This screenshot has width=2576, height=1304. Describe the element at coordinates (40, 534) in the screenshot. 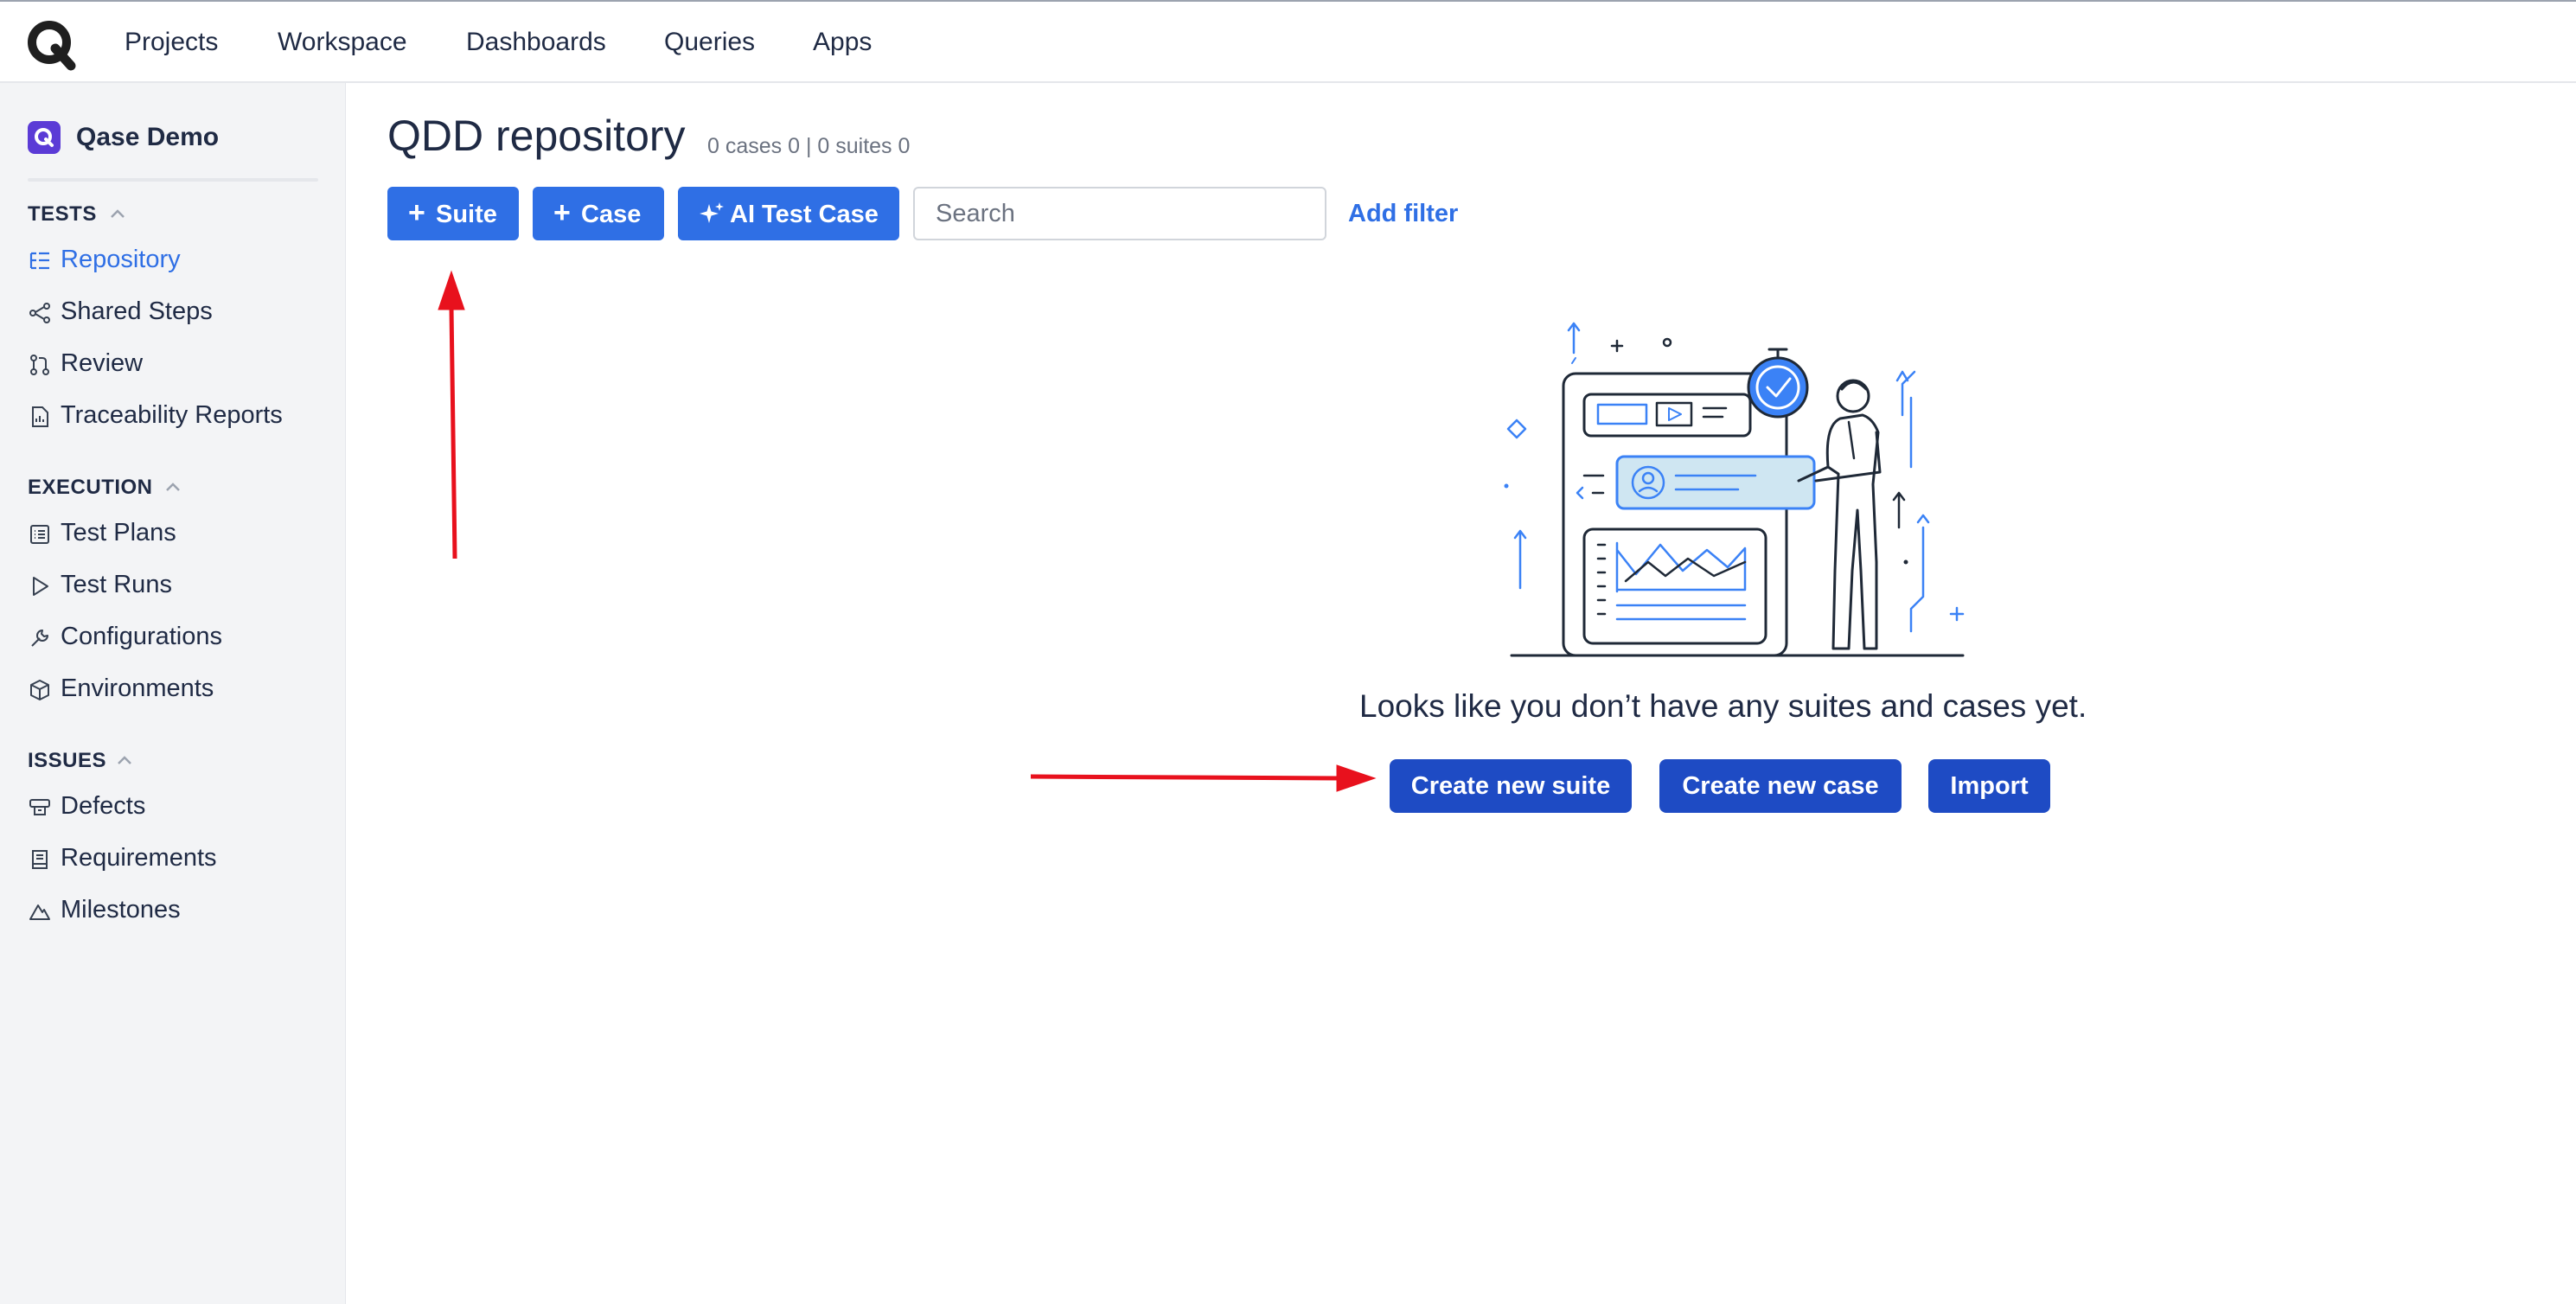

I see `list-checklist-icon` at that location.